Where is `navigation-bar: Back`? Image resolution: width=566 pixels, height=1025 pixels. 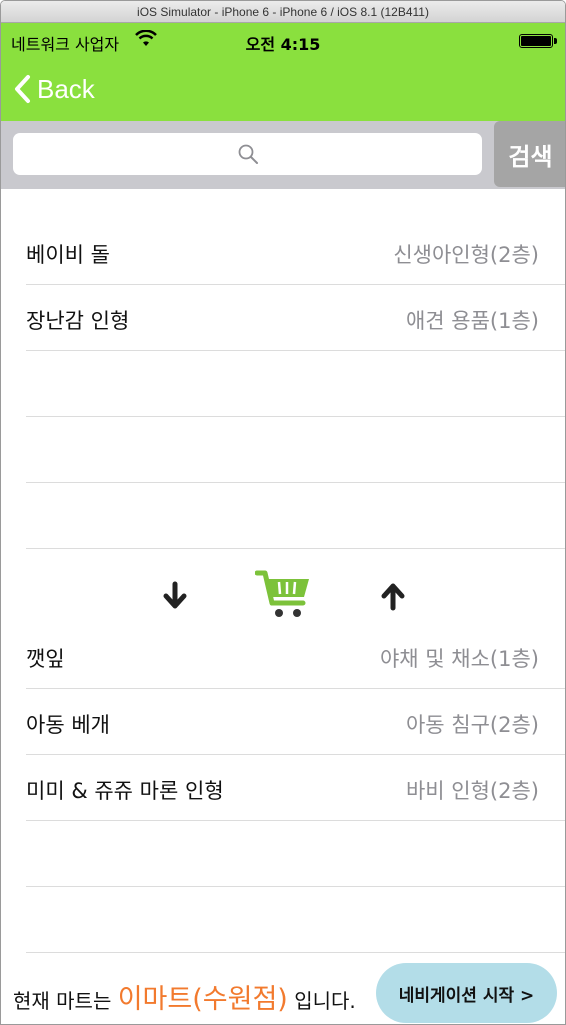 navigation-bar: Back is located at coordinates (283, 90).